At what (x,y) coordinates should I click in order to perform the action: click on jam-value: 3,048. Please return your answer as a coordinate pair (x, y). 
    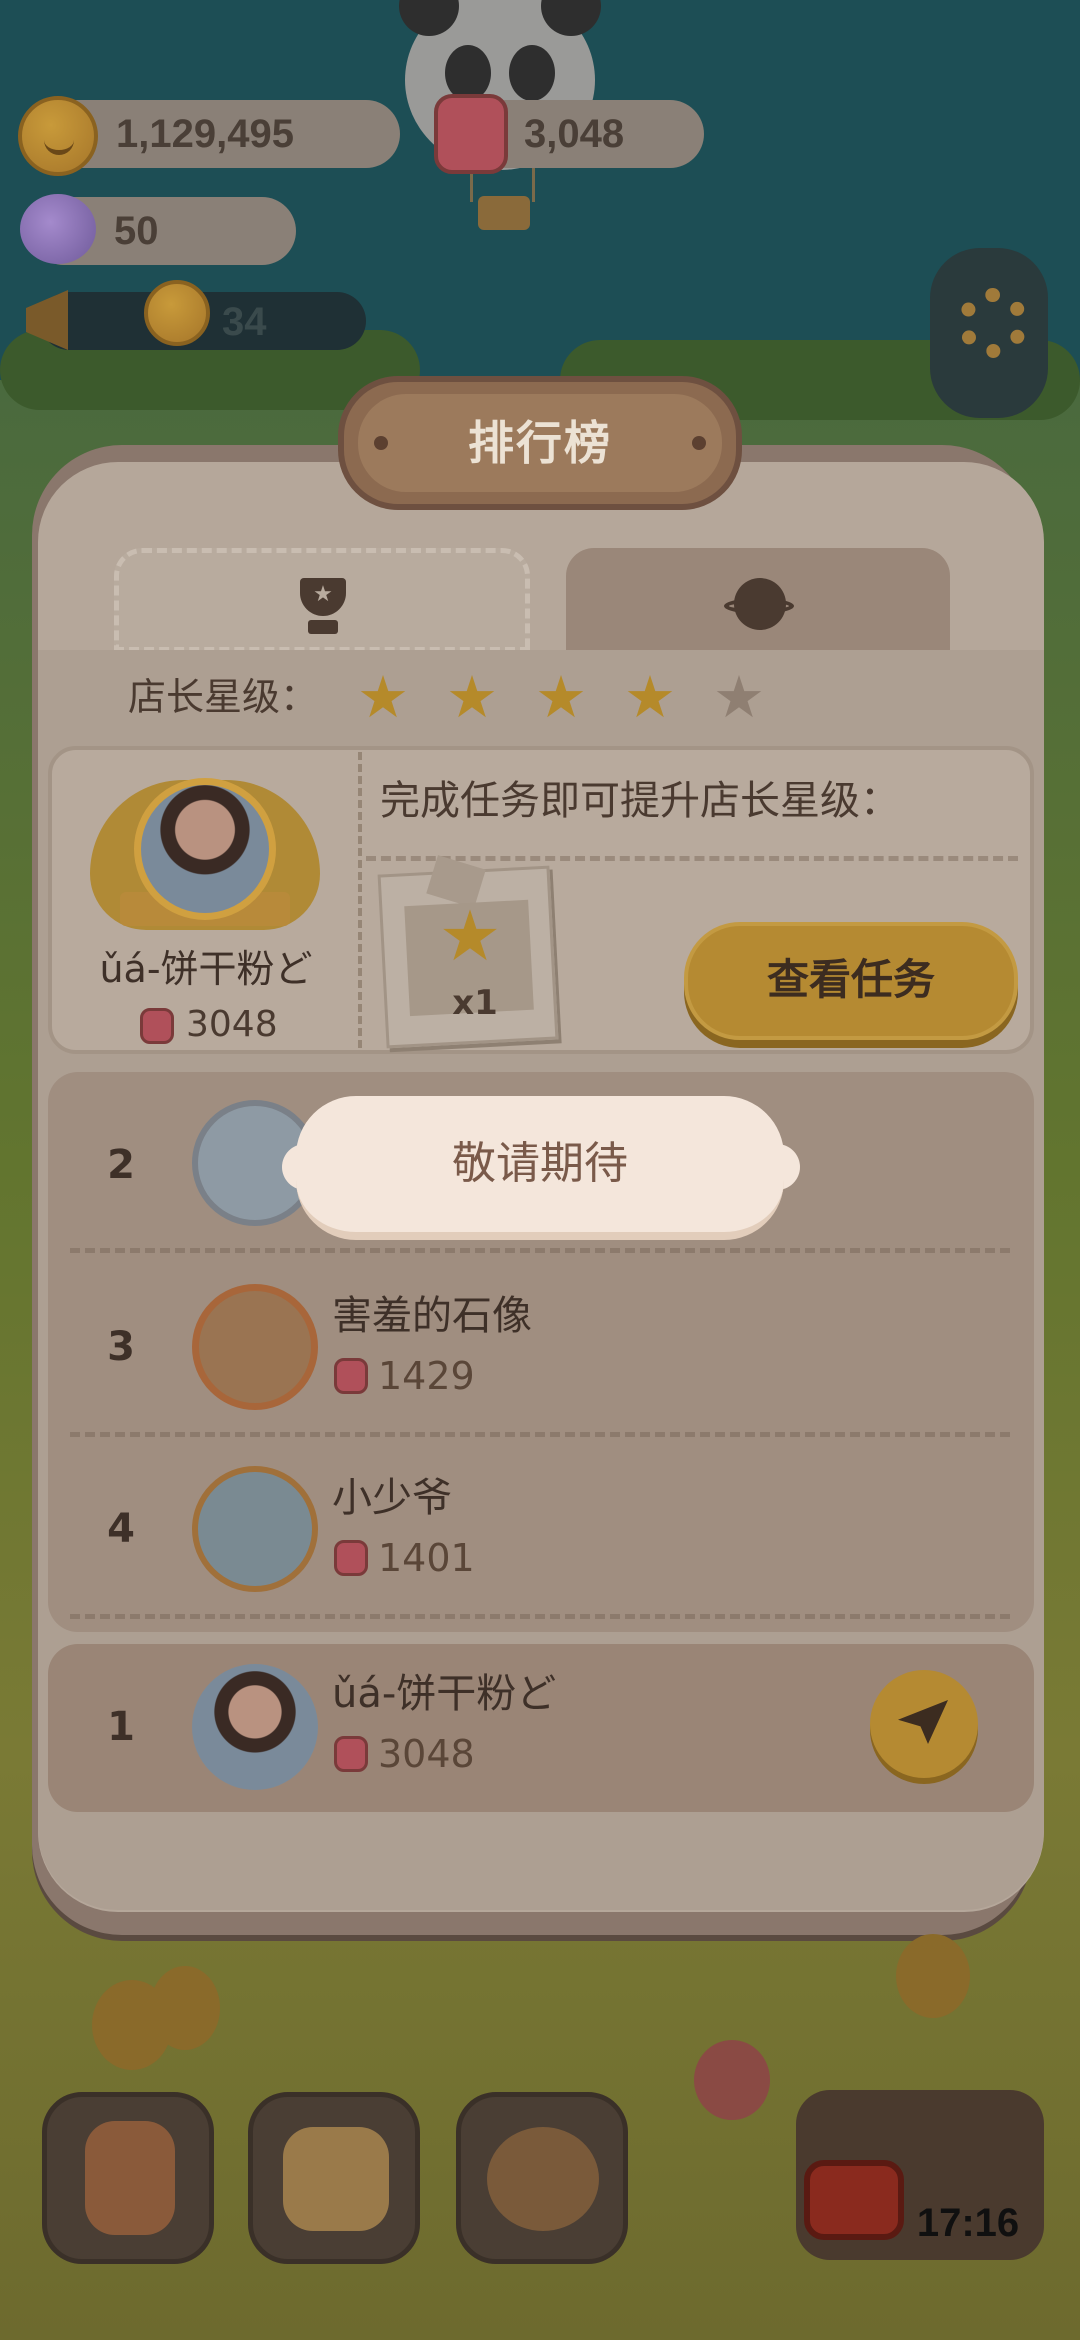
    Looking at the image, I should click on (574, 134).